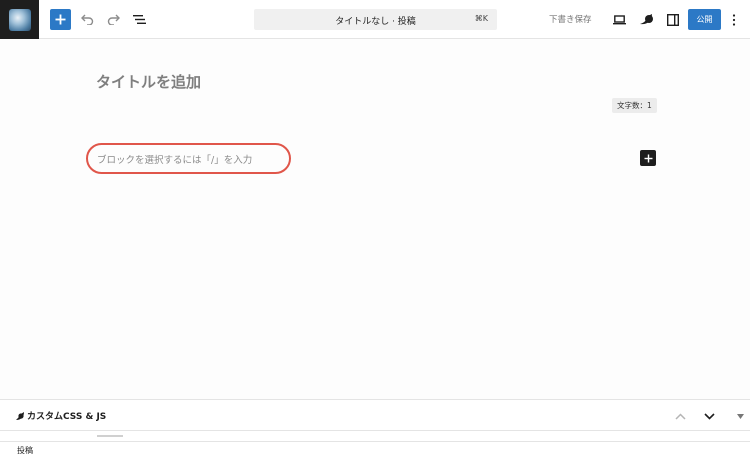  I want to click on undo-button, so click(87, 19).